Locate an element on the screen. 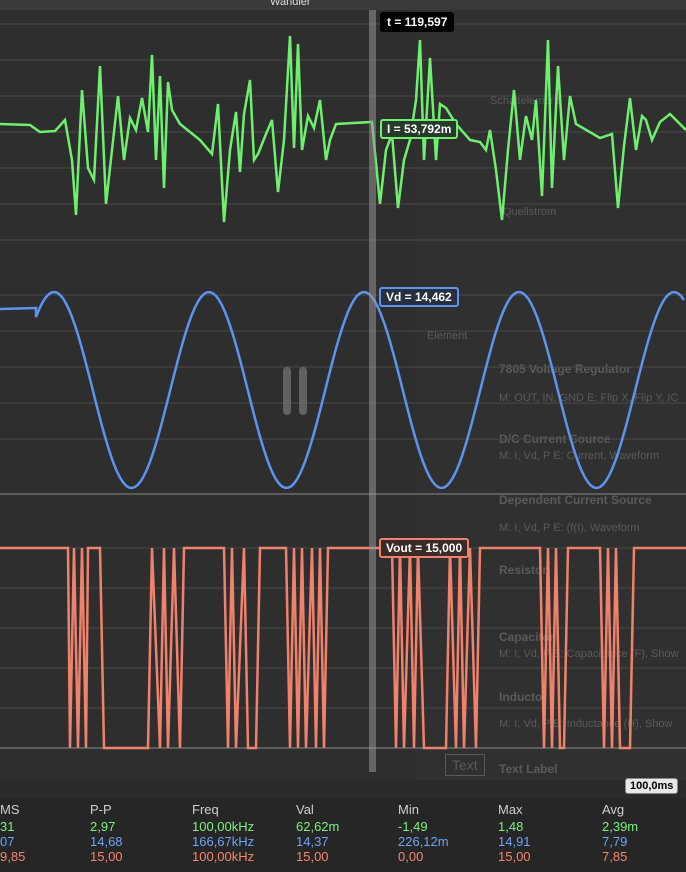 This screenshot has width=686, height=872. table-column: MS 31 07 9,85 is located at coordinates (12, 833).